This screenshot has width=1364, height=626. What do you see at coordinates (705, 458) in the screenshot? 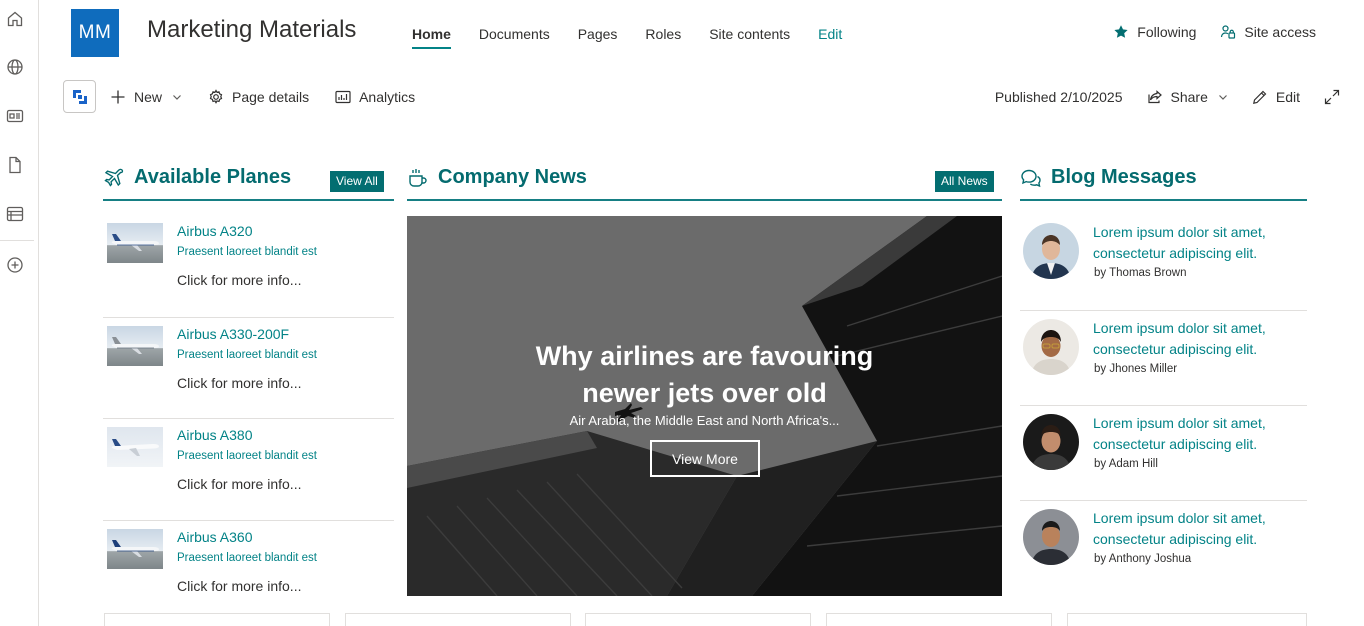
I see `view-more-button: View More` at bounding box center [705, 458].